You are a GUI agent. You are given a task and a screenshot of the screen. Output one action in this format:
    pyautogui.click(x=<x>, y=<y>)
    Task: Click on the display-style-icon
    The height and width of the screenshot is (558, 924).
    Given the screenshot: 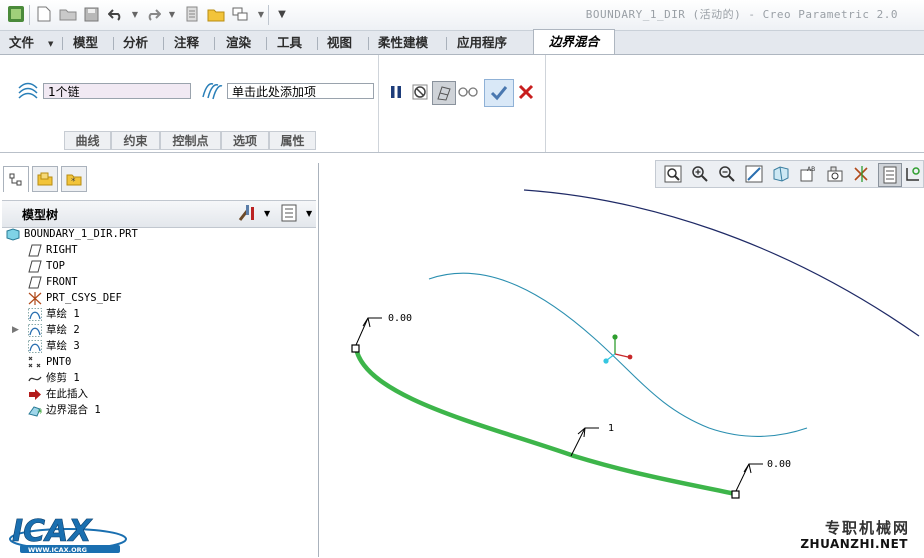 What is the action you would take?
    pyautogui.click(x=781, y=174)
    